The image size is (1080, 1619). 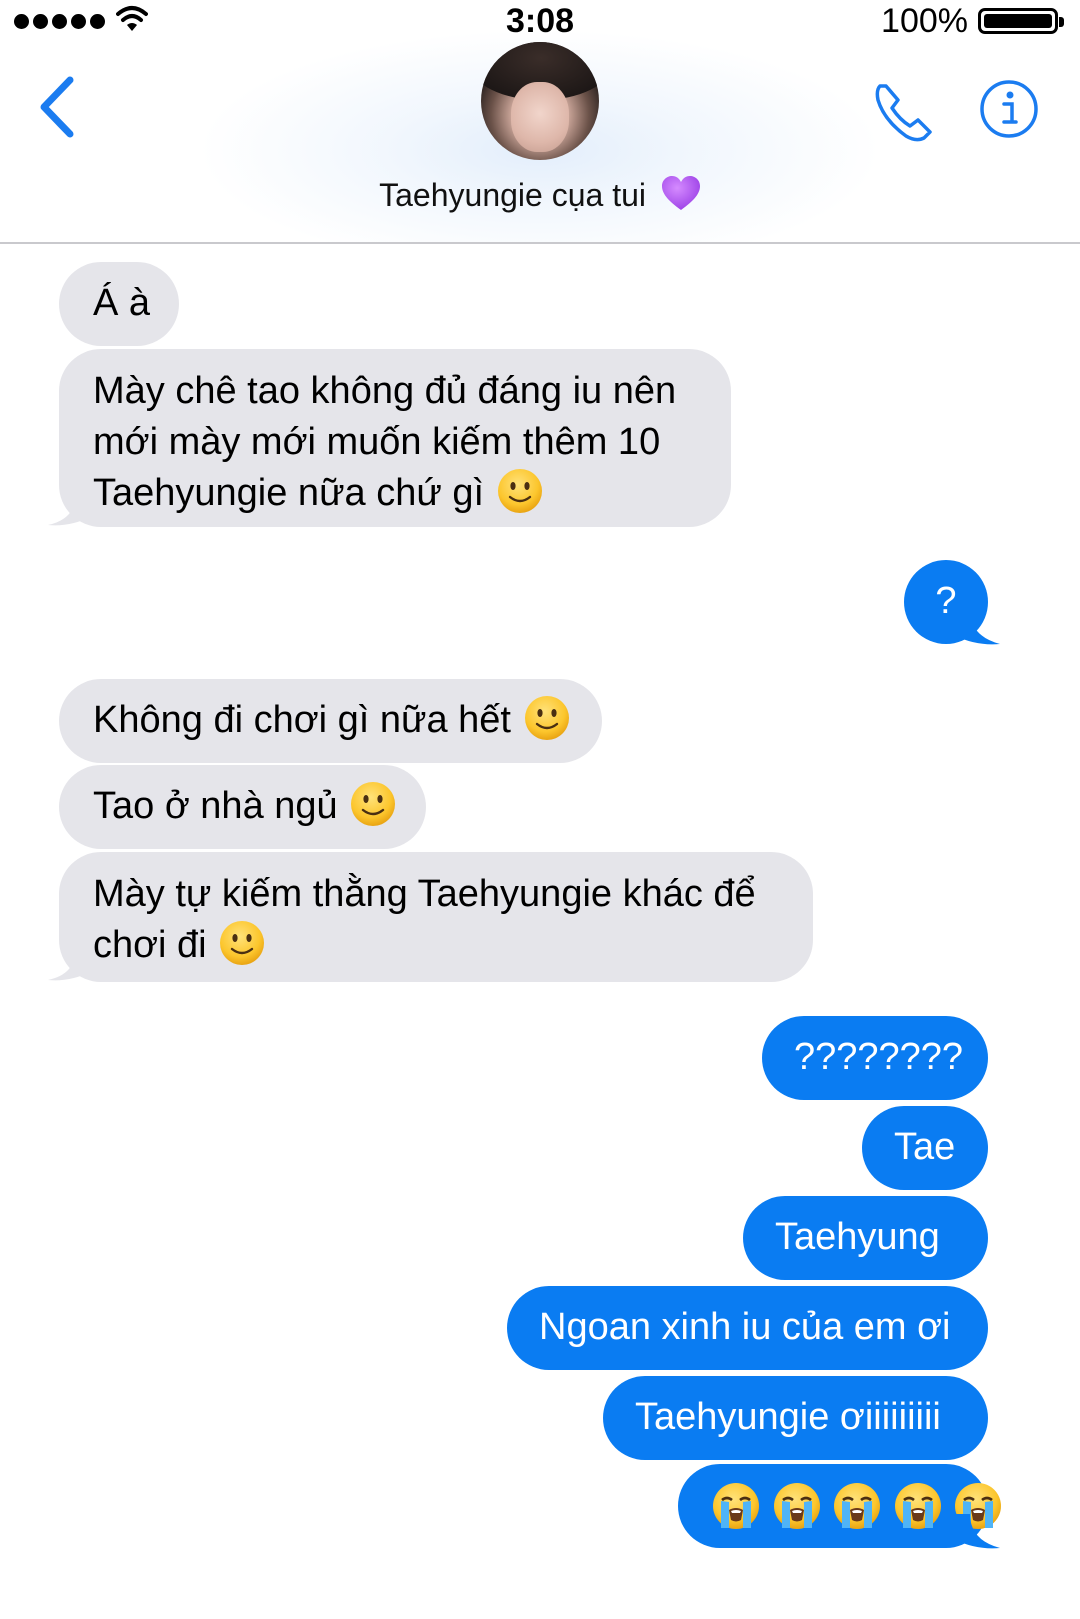 I want to click on message-text: Taehyung, so click(x=857, y=1237).